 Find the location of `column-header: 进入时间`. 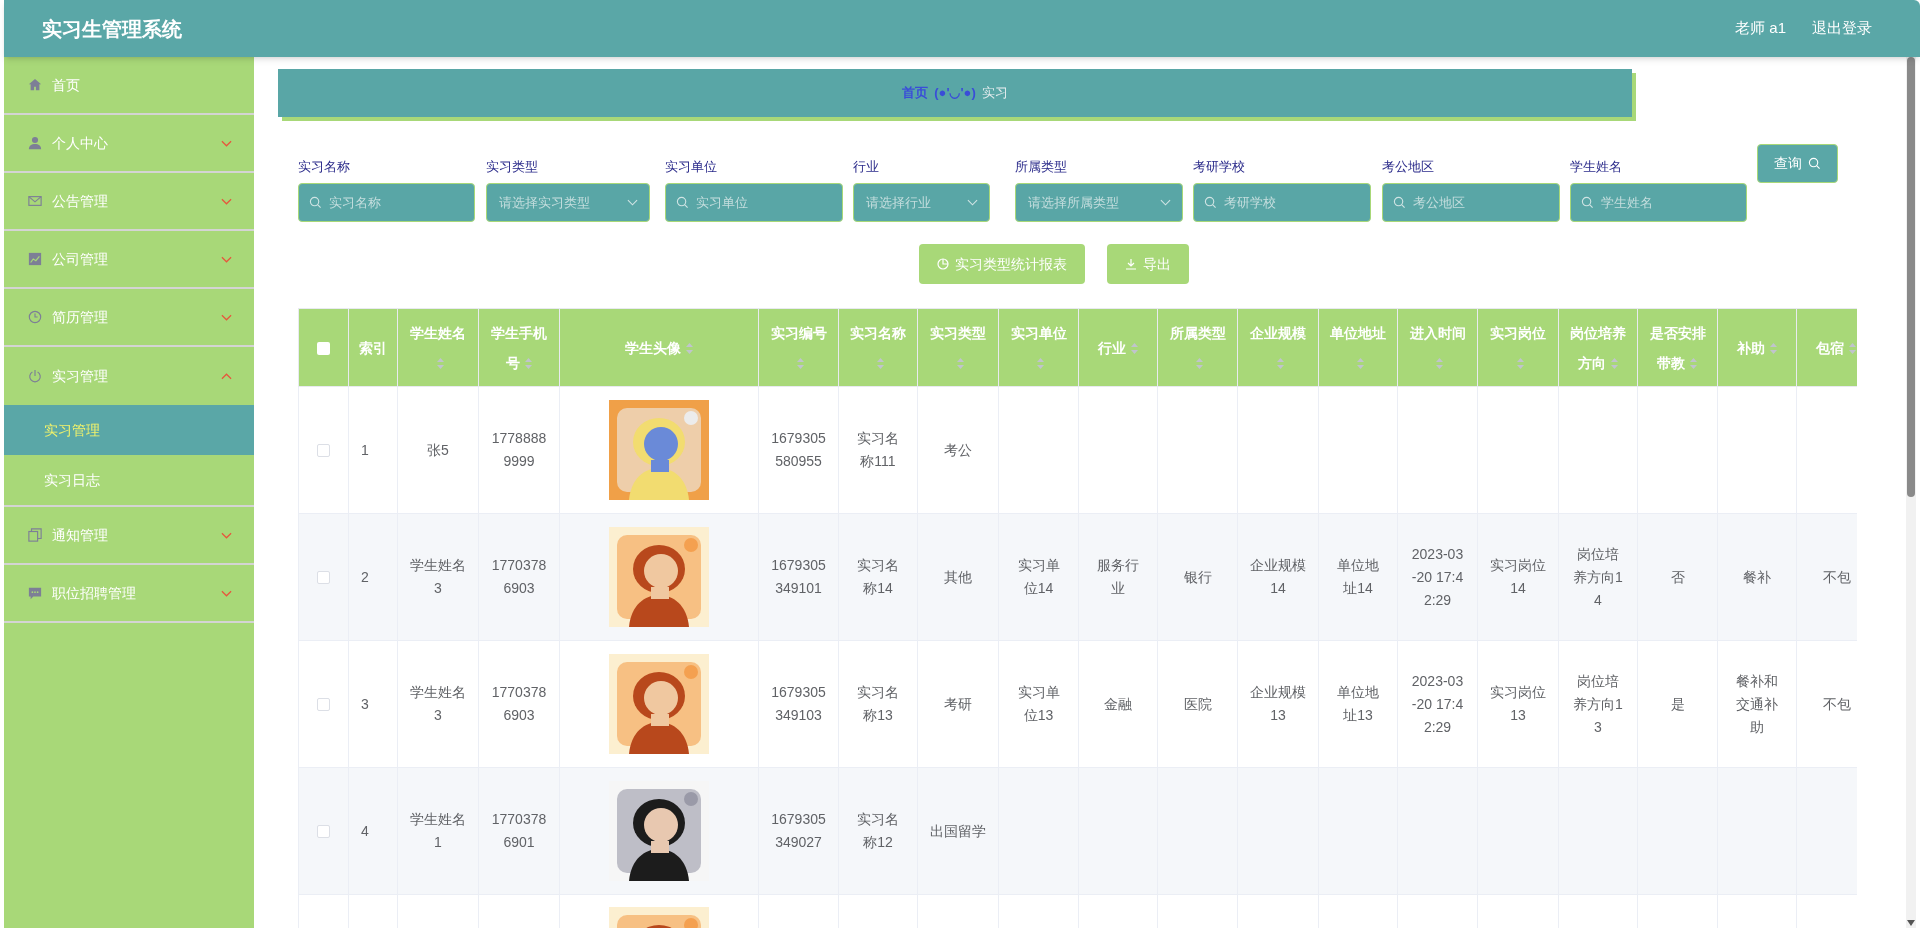

column-header: 进入时间 is located at coordinates (1437, 347).